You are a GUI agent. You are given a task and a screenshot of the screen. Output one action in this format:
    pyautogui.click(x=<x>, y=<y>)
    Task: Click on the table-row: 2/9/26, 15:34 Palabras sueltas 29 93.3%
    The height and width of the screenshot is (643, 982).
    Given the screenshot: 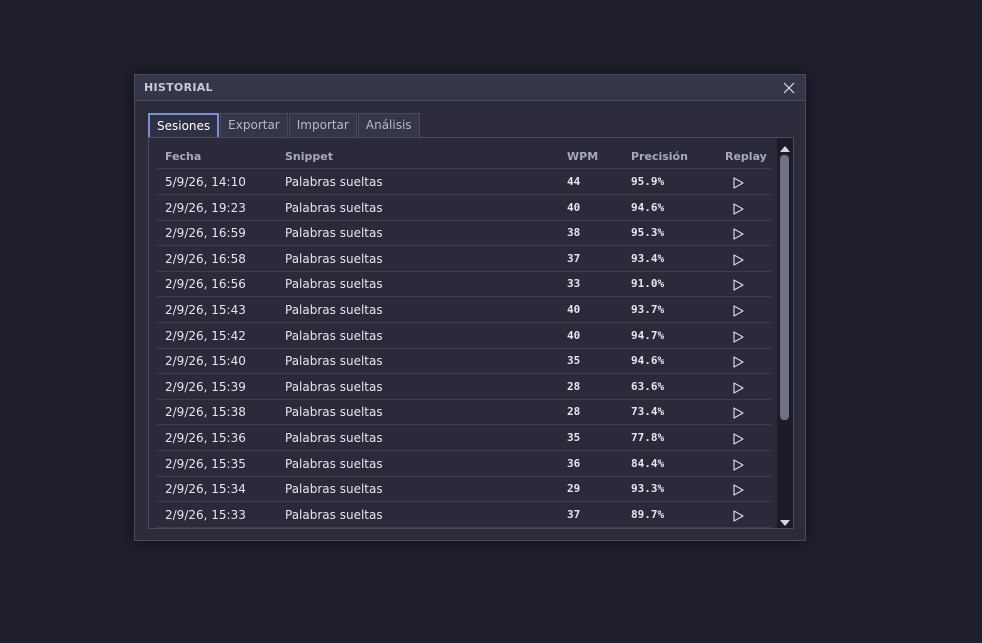 What is the action you would take?
    pyautogui.click(x=464, y=489)
    